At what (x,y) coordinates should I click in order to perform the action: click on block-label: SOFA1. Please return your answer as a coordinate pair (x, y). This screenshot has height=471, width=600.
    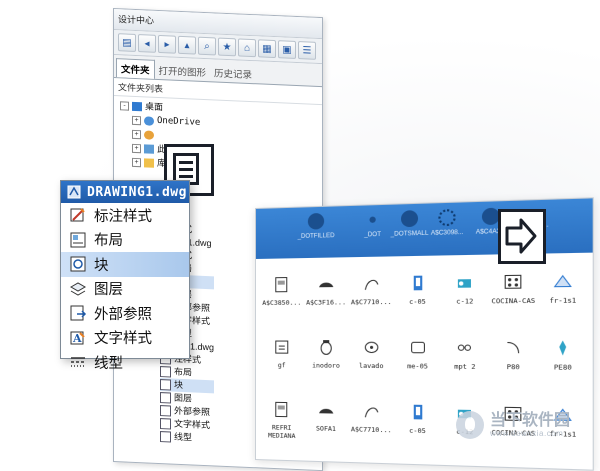
    Looking at the image, I should click on (325, 428).